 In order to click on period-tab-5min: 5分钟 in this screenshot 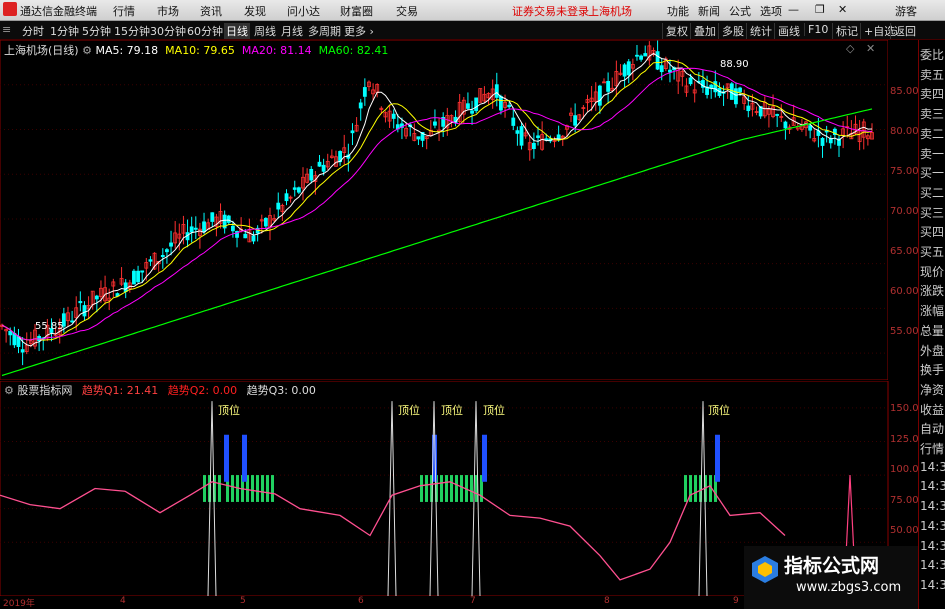, I will do `click(96, 31)`.